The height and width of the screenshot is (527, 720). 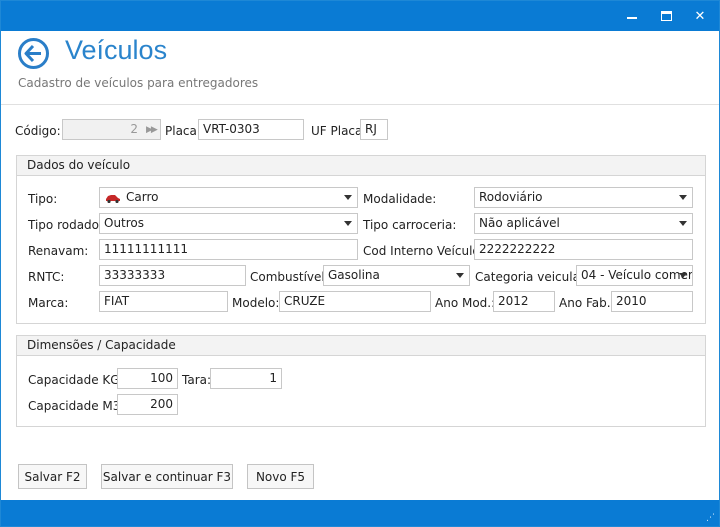 What do you see at coordinates (339, 131) in the screenshot?
I see `uf-placa-label: UF Placa:` at bounding box center [339, 131].